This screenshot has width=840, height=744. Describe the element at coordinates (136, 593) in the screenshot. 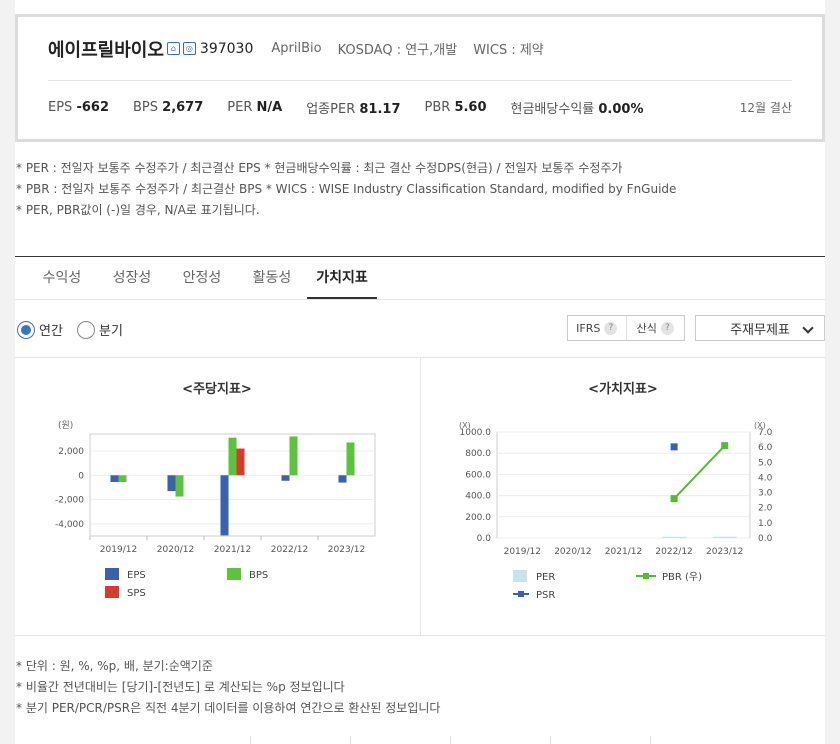

I see `legend-label: SPS` at that location.